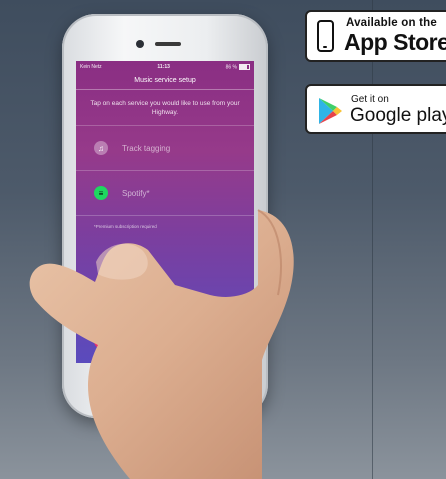  What do you see at coordinates (398, 115) in the screenshot?
I see `google-play-label: Google play` at bounding box center [398, 115].